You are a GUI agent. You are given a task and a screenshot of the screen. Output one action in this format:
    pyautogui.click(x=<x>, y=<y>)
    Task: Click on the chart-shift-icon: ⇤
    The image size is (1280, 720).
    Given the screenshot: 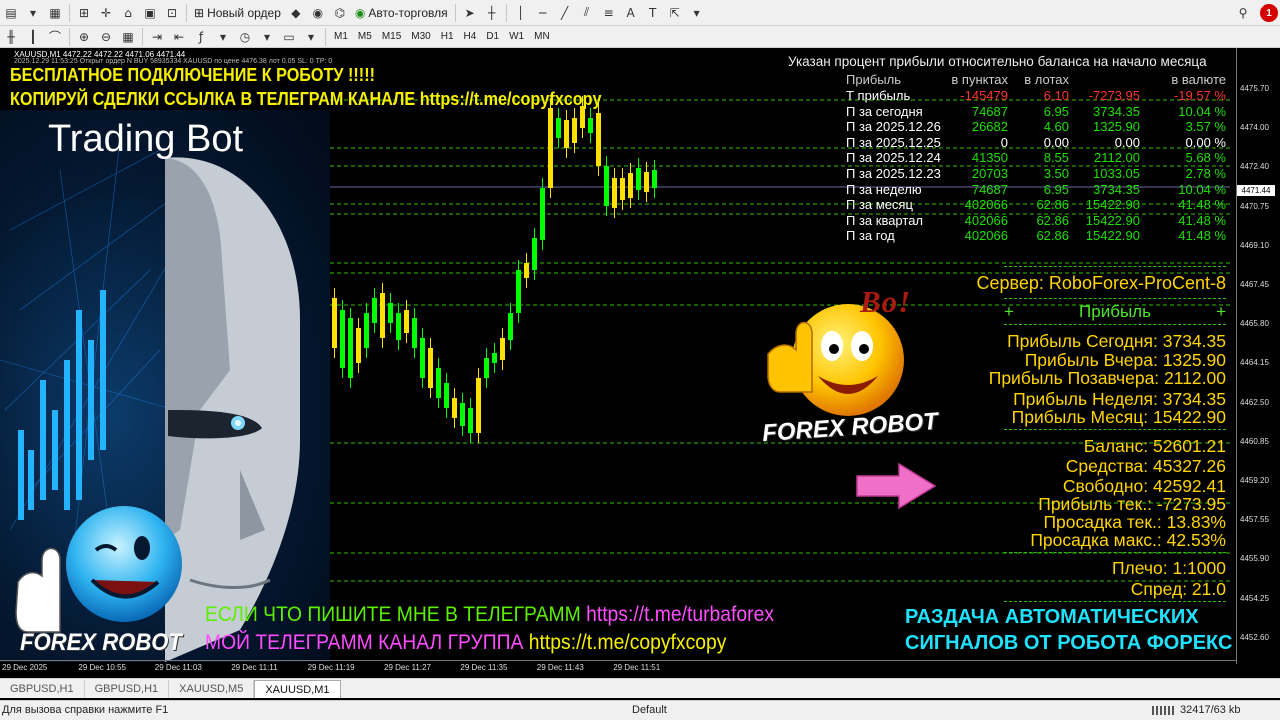 What is the action you would take?
    pyautogui.click(x=179, y=37)
    